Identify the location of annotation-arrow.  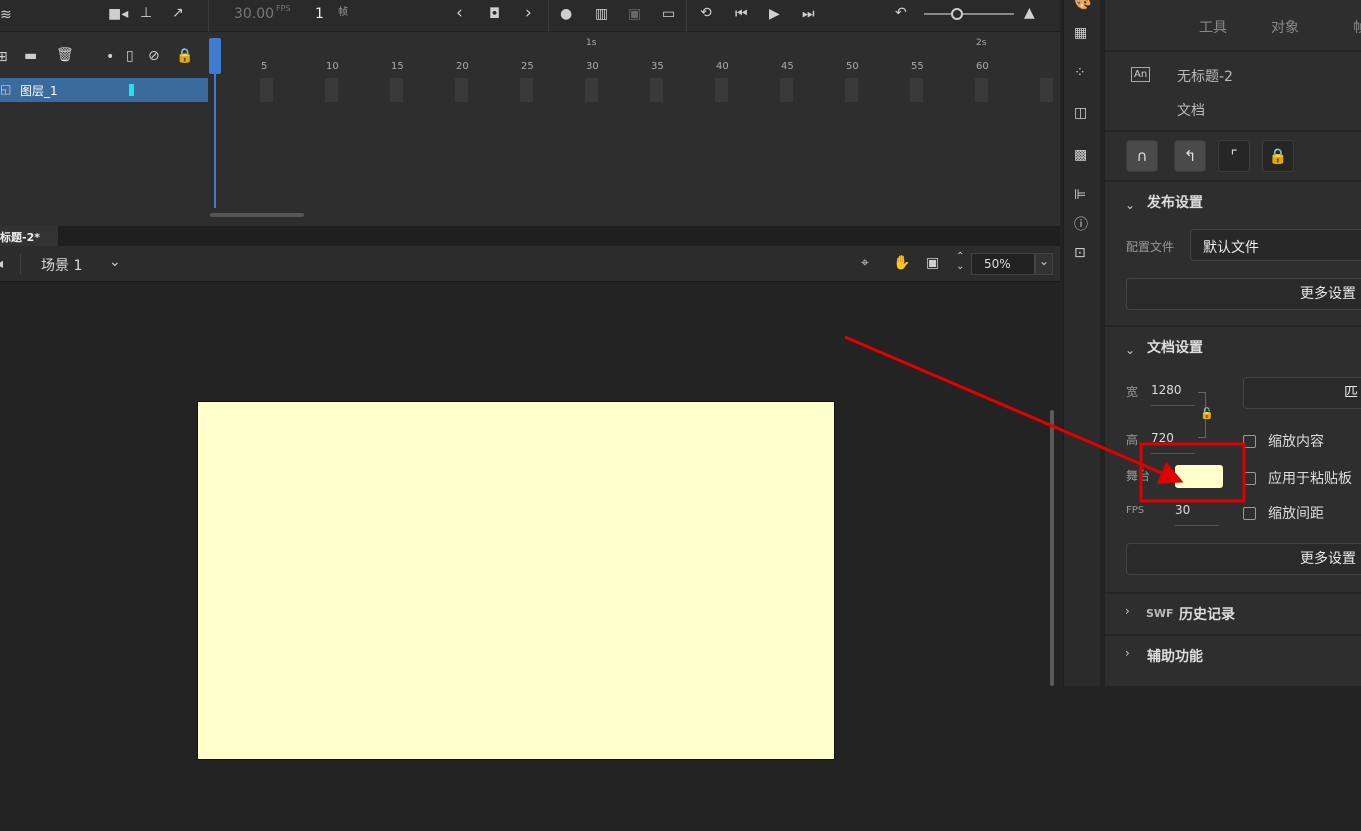
(1014, 409).